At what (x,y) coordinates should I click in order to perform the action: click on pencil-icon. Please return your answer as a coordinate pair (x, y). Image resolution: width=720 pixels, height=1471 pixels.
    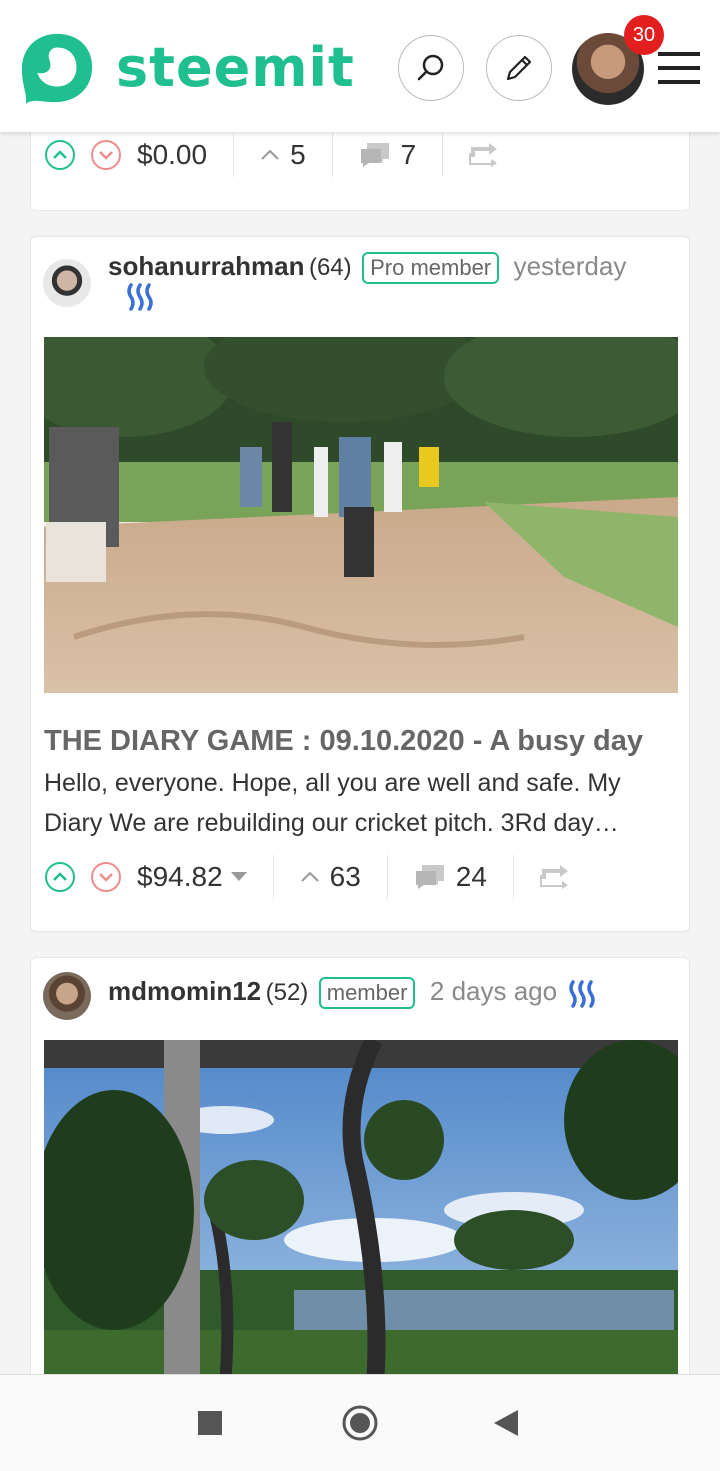
    Looking at the image, I should click on (519, 68).